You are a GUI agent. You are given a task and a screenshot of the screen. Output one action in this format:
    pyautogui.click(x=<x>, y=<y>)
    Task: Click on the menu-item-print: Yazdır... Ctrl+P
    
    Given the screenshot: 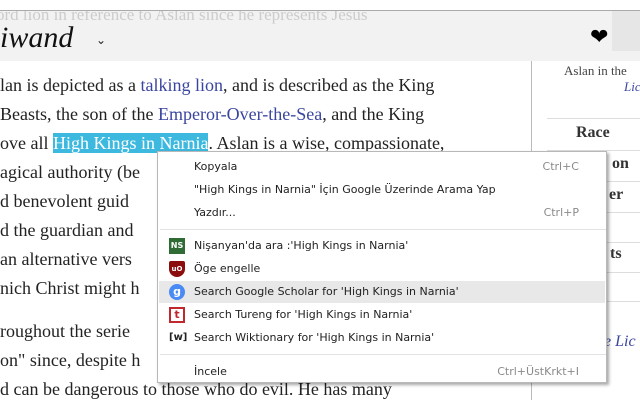 What is the action you would take?
    pyautogui.click(x=382, y=213)
    